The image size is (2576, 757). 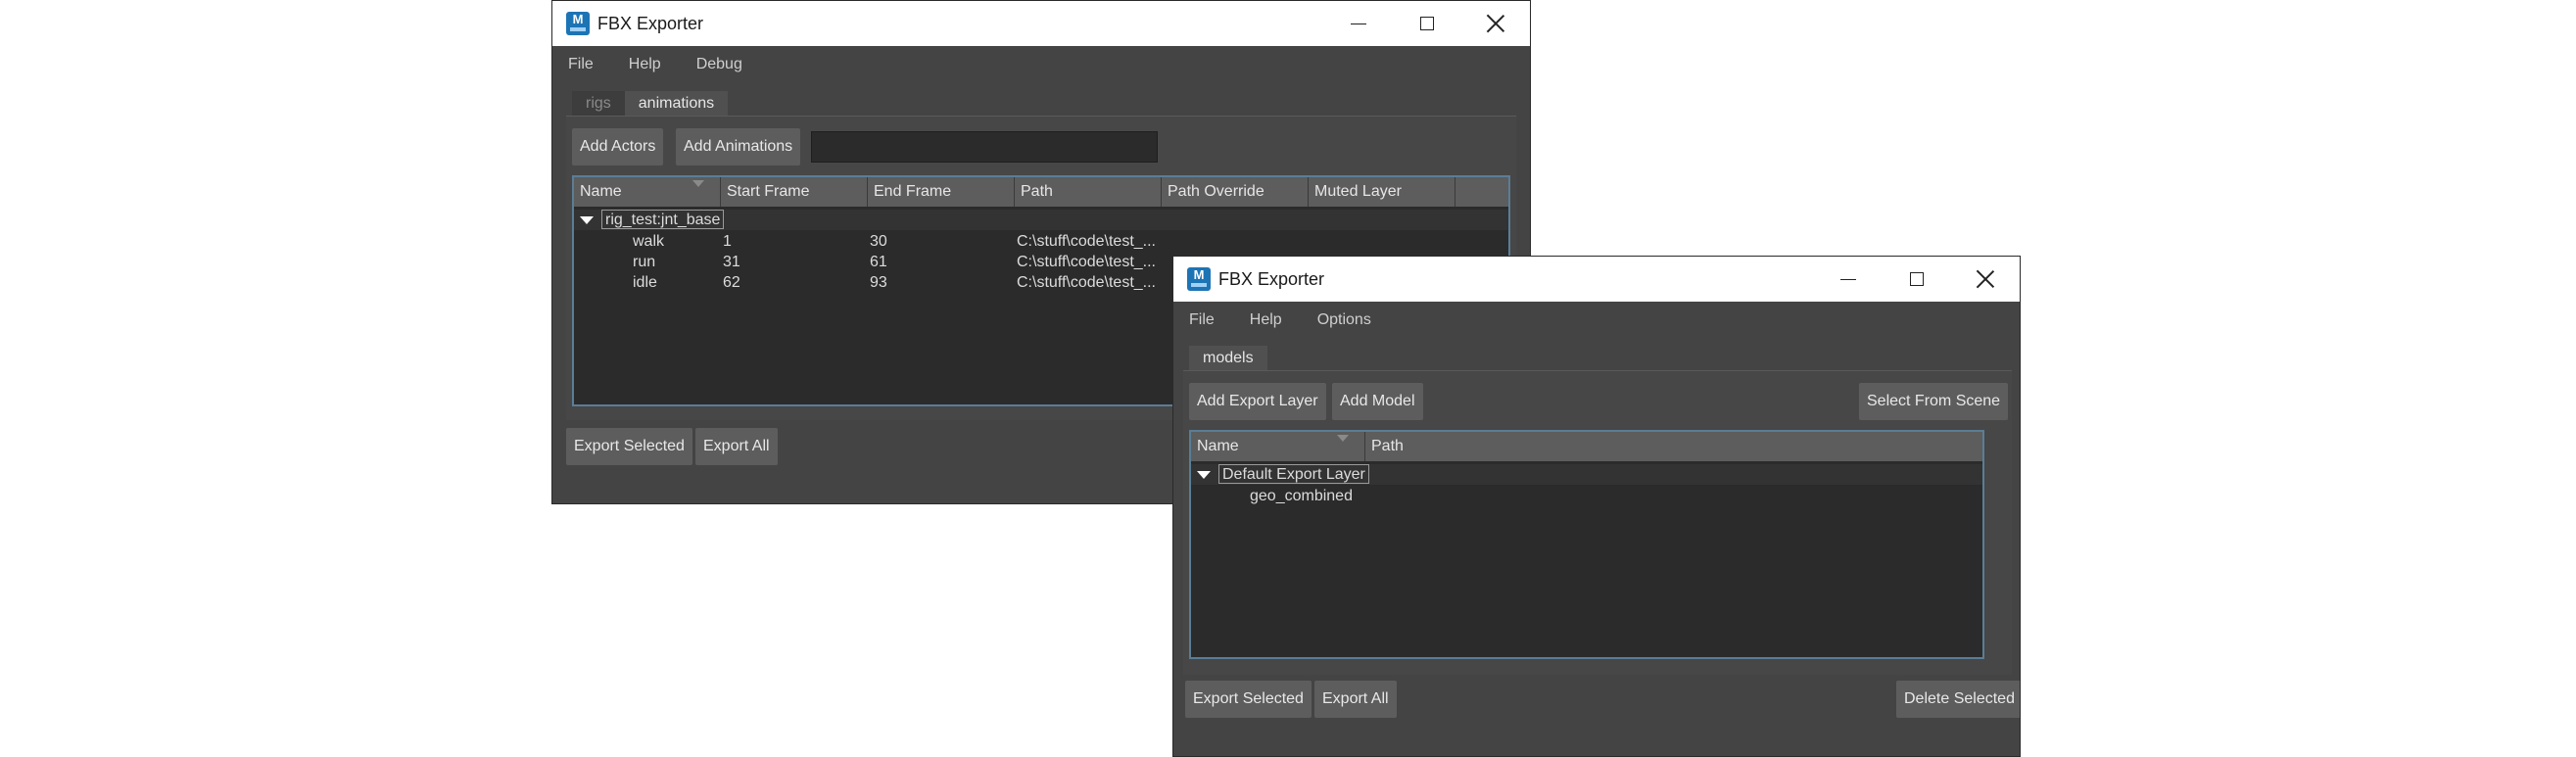 What do you see at coordinates (1587, 474) in the screenshot?
I see `tree-parent-row: Default Export Layer` at bounding box center [1587, 474].